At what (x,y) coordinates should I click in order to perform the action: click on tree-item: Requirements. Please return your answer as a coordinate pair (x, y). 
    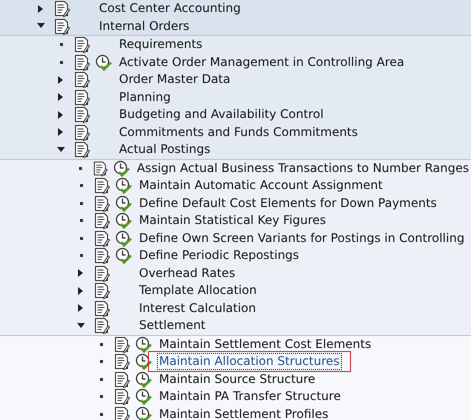
    Looking at the image, I should click on (160, 45).